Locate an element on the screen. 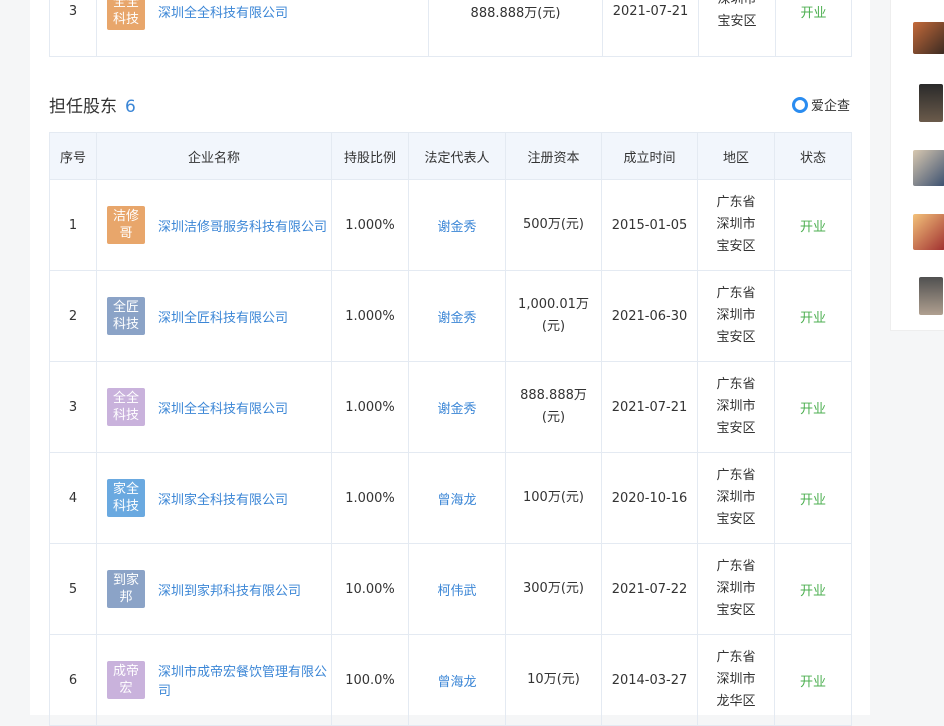 The width and height of the screenshot is (944, 726). capital-value: 100万(元) is located at coordinates (553, 497).